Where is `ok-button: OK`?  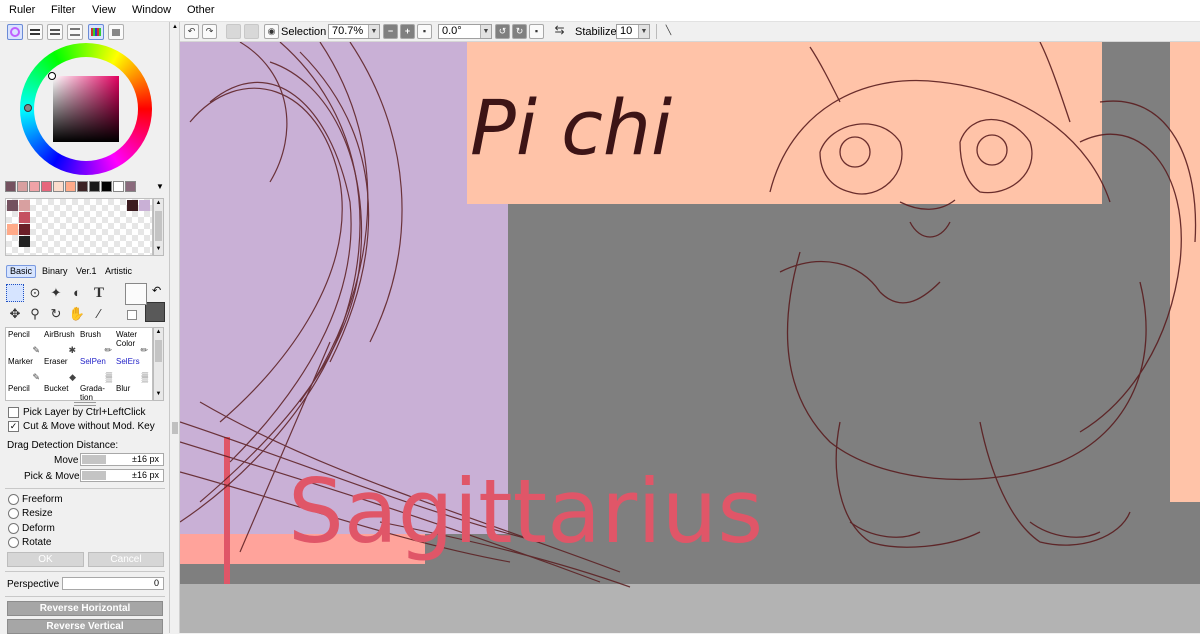
ok-button: OK is located at coordinates (45, 559).